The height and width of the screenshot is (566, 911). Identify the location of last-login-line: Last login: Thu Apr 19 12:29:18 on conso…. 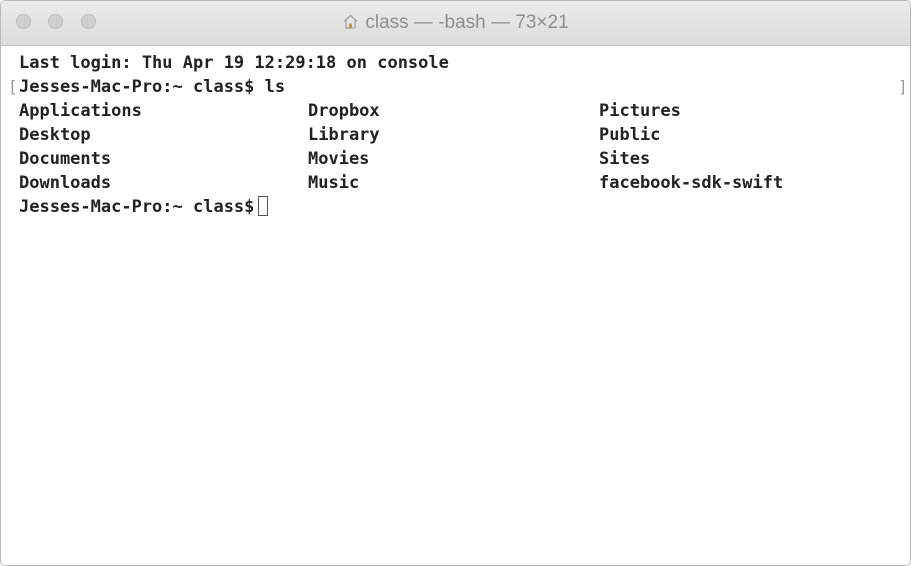
(234, 63).